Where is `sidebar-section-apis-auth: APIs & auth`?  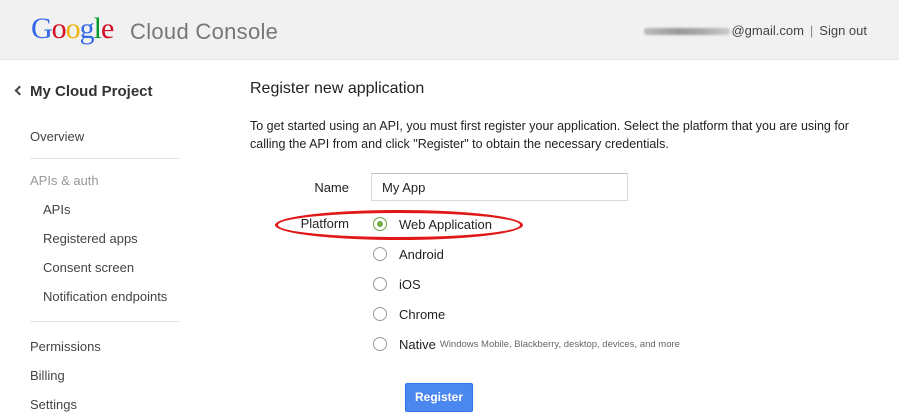 sidebar-section-apis-auth: APIs & auth is located at coordinates (64, 180).